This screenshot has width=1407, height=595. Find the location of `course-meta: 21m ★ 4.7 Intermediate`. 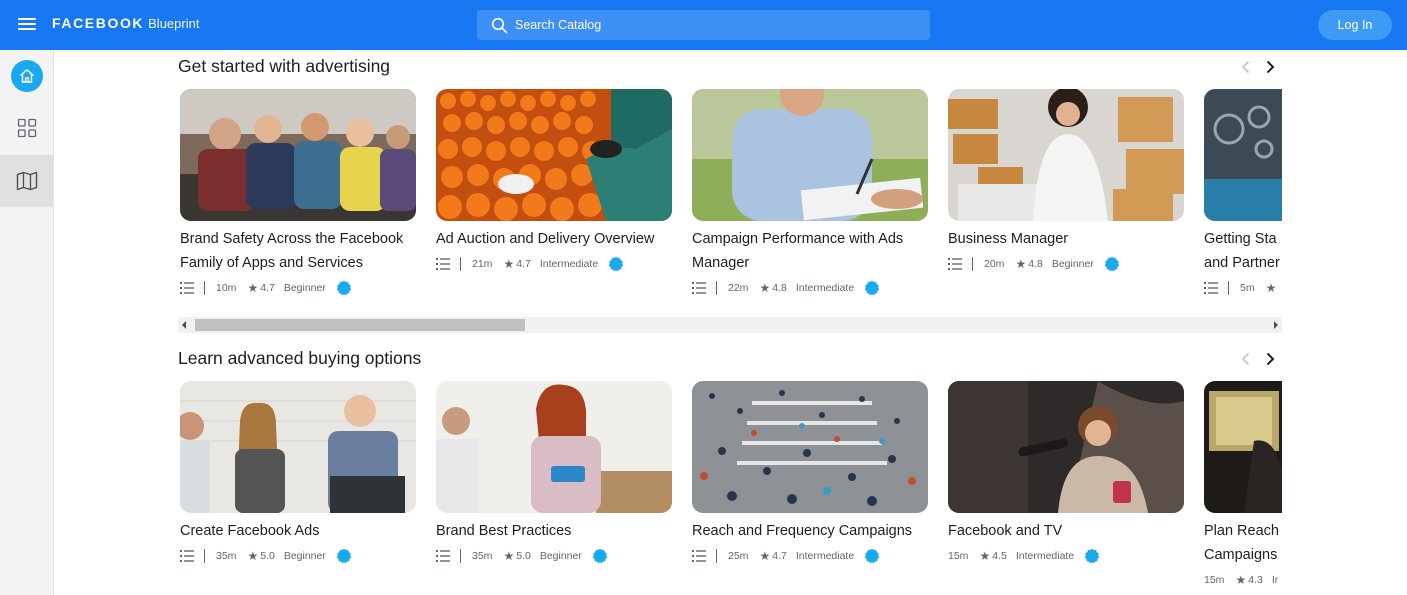

course-meta: 21m ★ 4.7 Intermediate is located at coordinates (554, 264).